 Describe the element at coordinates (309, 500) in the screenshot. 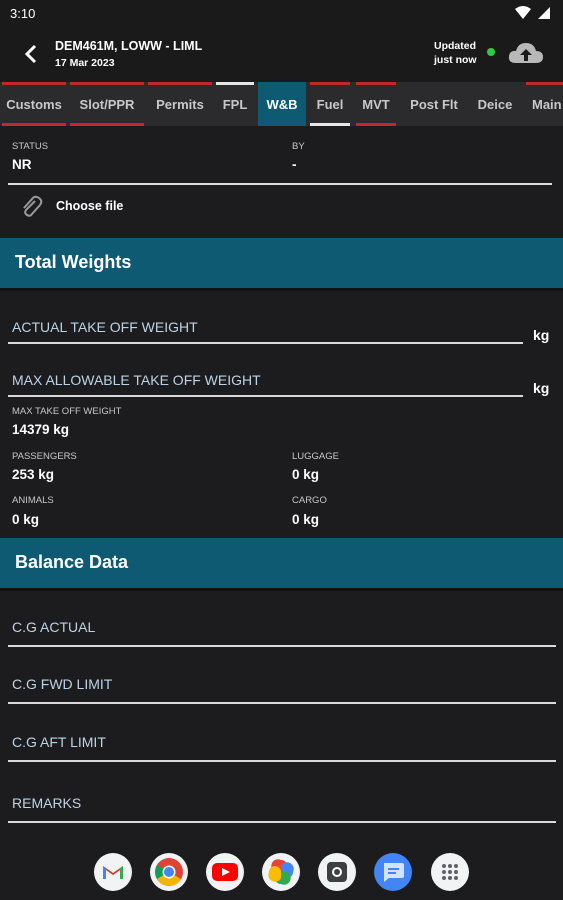

I see `cargo-label: CARGO` at that location.